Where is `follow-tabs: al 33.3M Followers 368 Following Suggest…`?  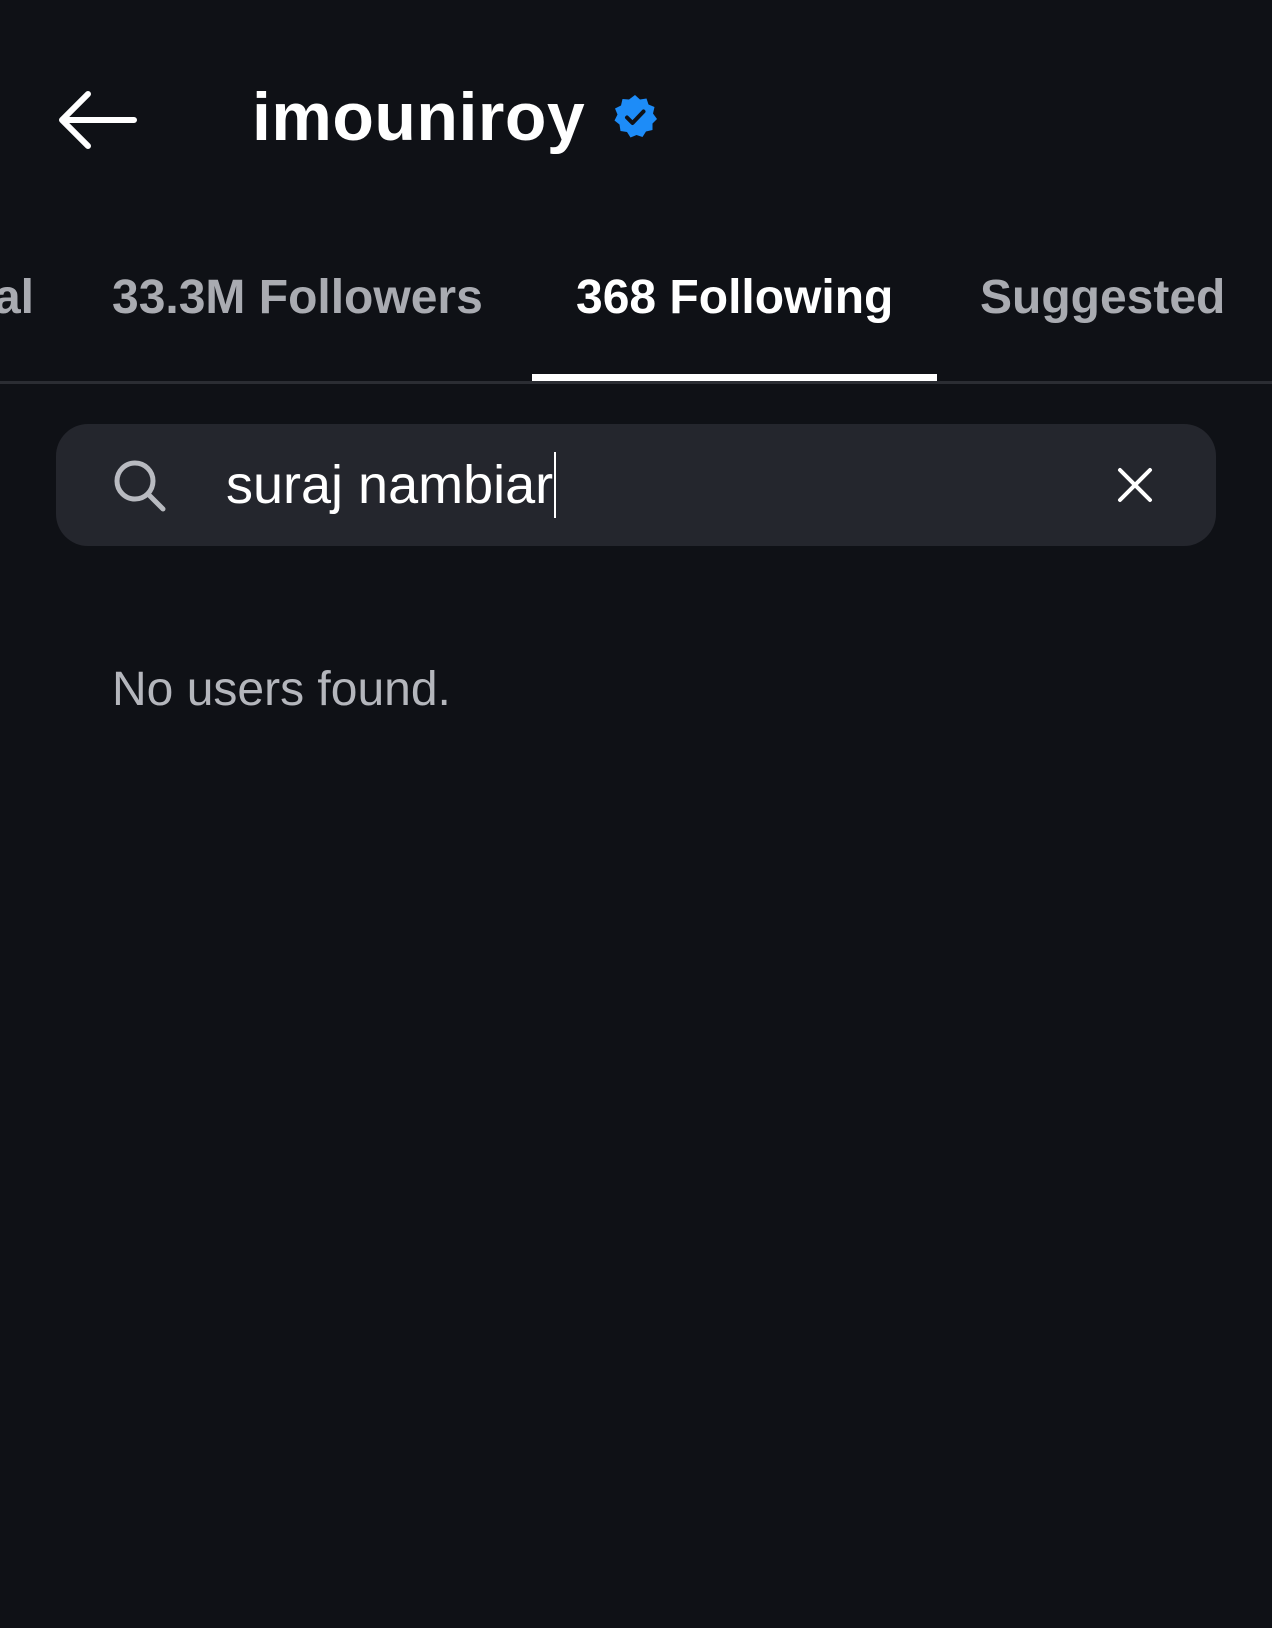
follow-tabs: al 33.3M Followers 368 Following Suggest… is located at coordinates (636, 312).